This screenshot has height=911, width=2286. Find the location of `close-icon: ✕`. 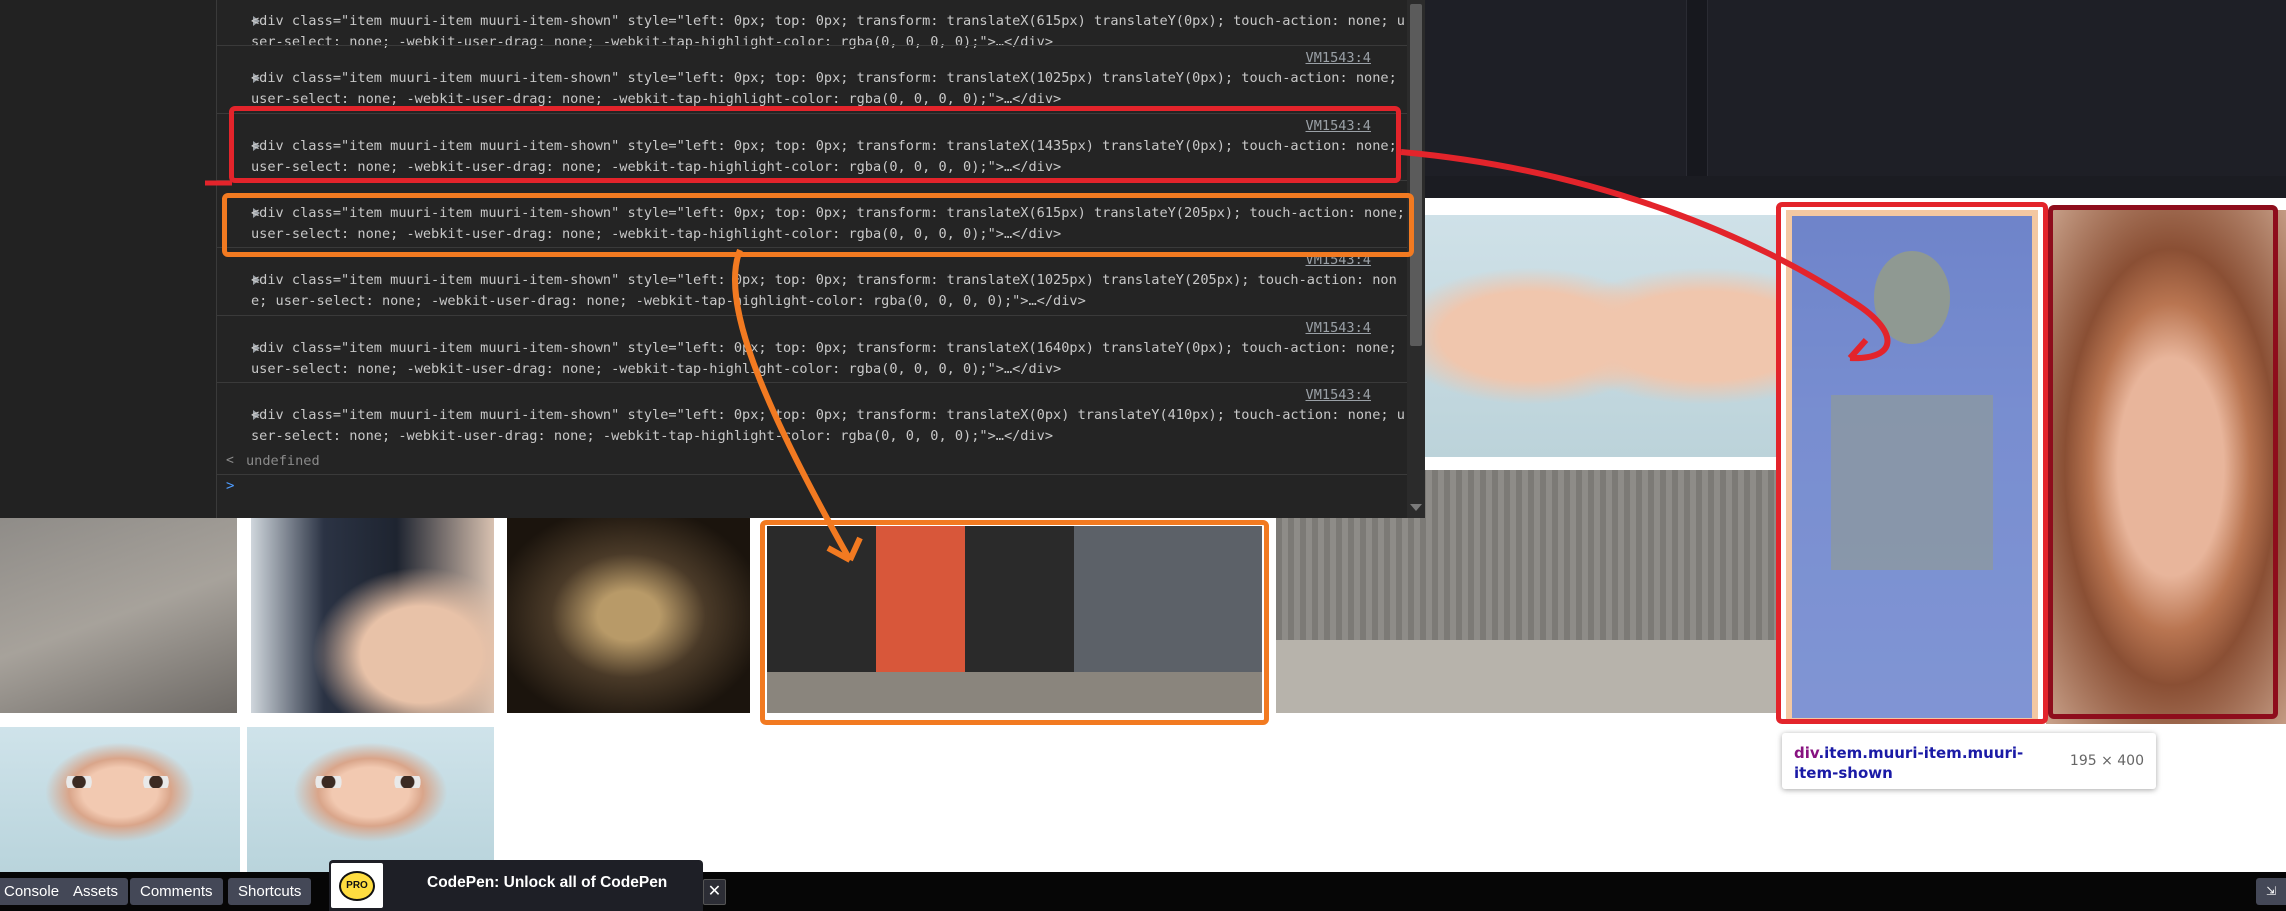

close-icon: ✕ is located at coordinates (714, 892).